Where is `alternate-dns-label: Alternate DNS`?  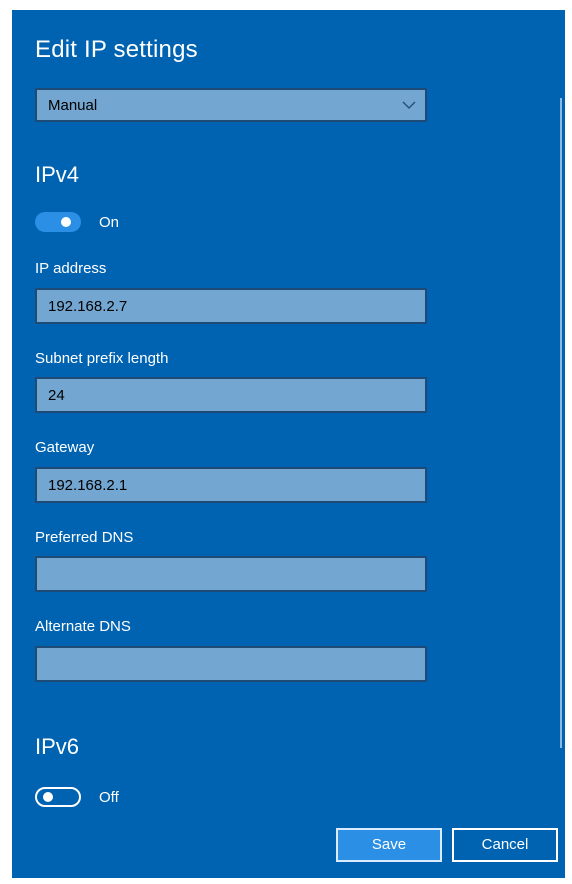 alternate-dns-label: Alternate DNS is located at coordinates (83, 626).